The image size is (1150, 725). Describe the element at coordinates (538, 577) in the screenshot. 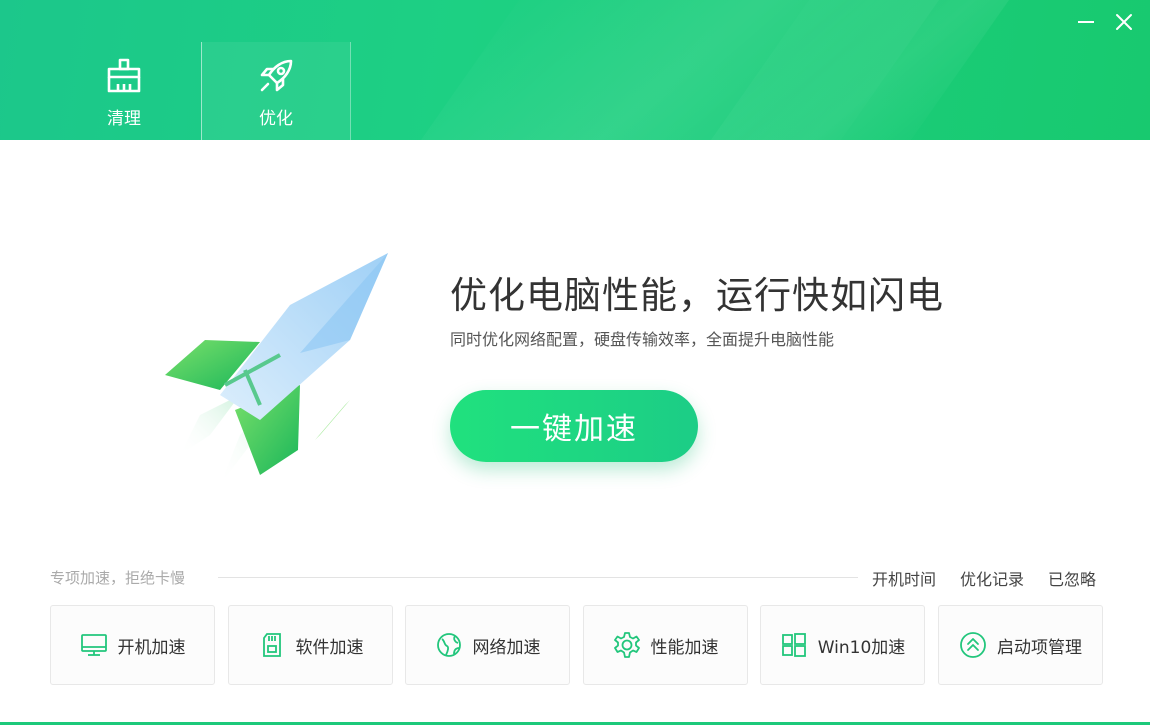

I see `section-divider` at that location.